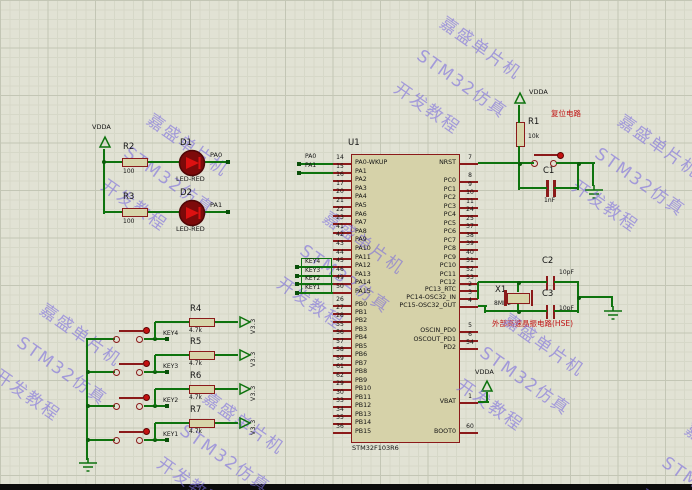 The image size is (692, 490). Describe the element at coordinates (202, 389) in the screenshot. I see `resistor-r6` at that location.